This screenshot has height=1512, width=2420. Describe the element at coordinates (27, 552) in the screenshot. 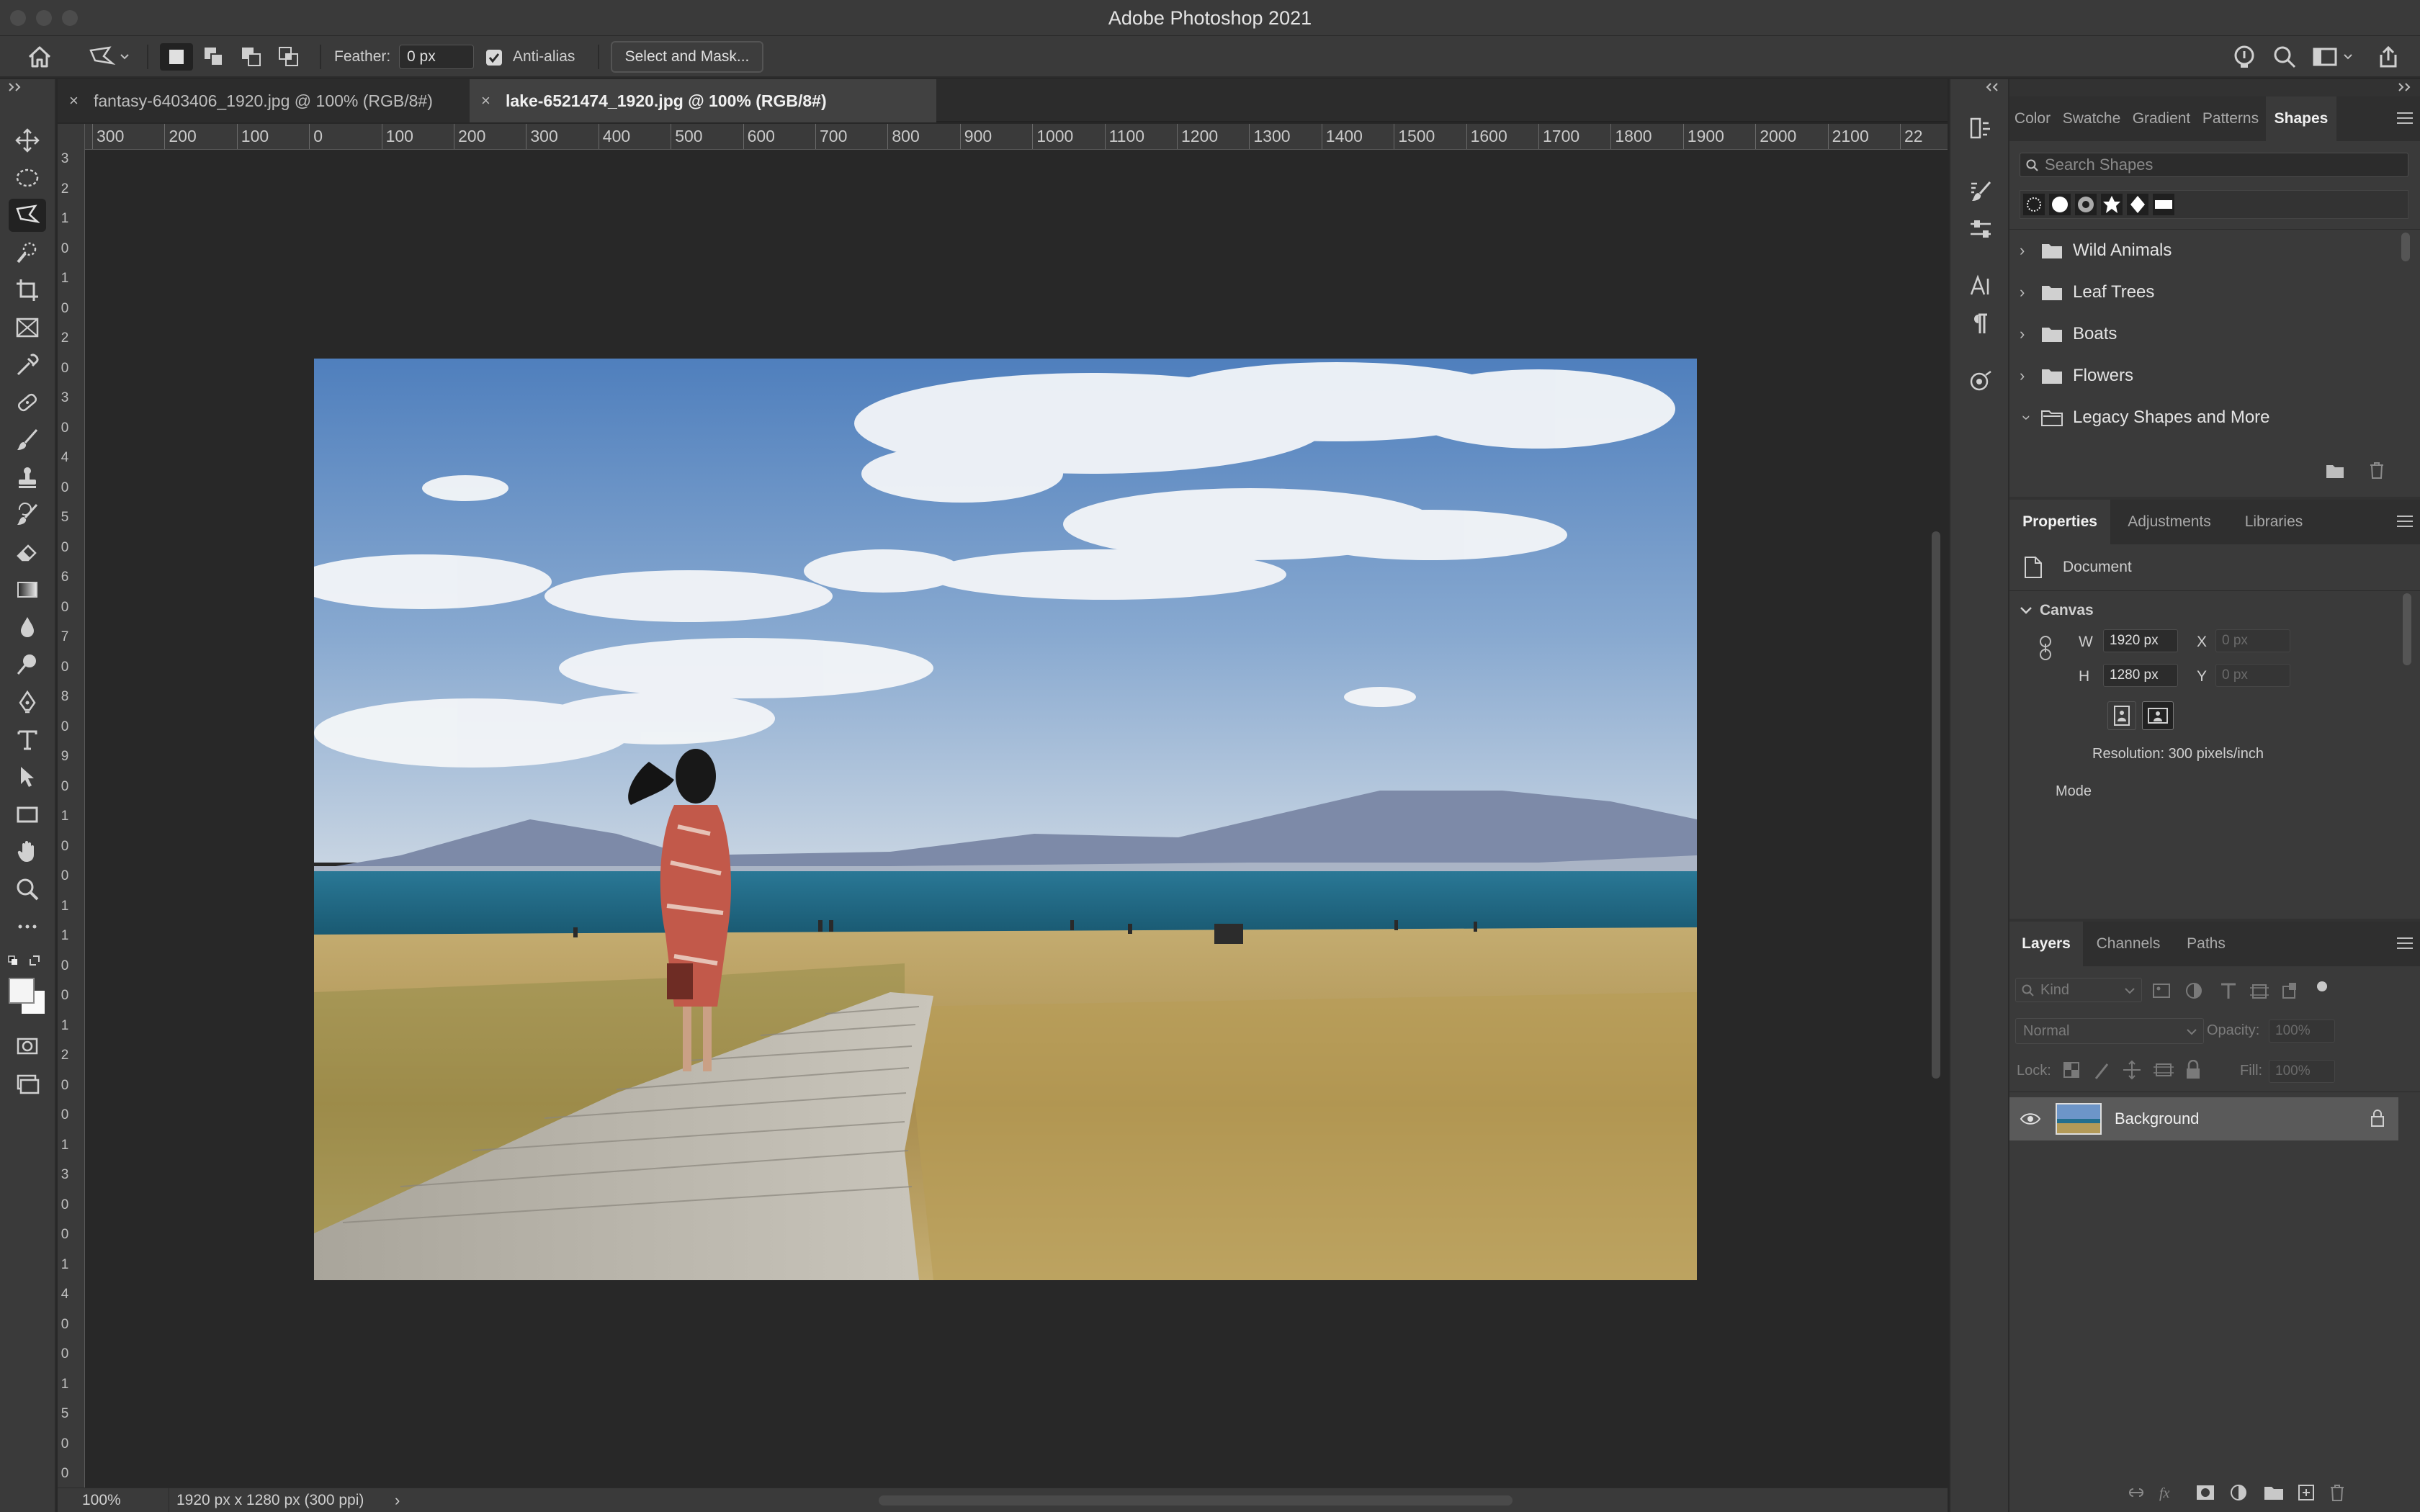

I see `eraser-tool` at that location.